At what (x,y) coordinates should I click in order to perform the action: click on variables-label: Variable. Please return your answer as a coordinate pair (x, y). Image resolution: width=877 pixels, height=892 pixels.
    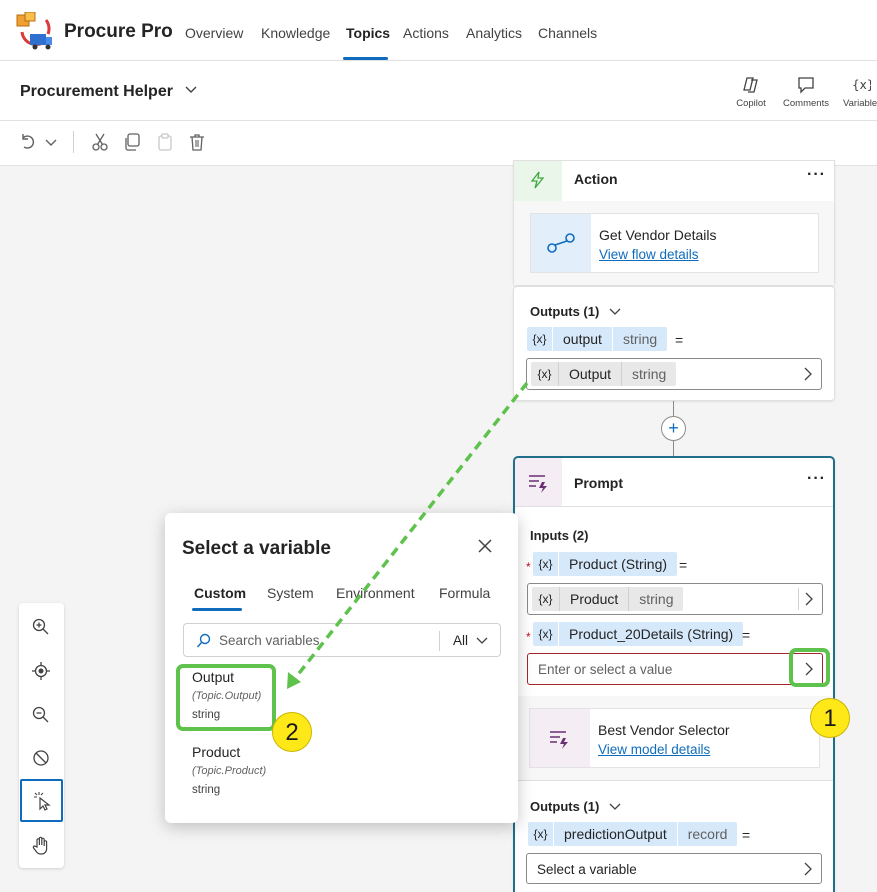
    Looking at the image, I should click on (860, 103).